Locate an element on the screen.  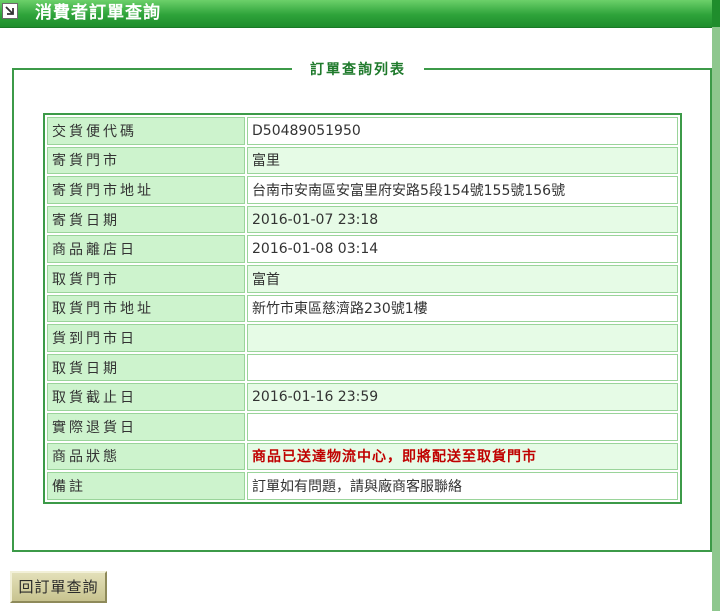
page-title: 消費者訂單查詢 is located at coordinates (98, 13).